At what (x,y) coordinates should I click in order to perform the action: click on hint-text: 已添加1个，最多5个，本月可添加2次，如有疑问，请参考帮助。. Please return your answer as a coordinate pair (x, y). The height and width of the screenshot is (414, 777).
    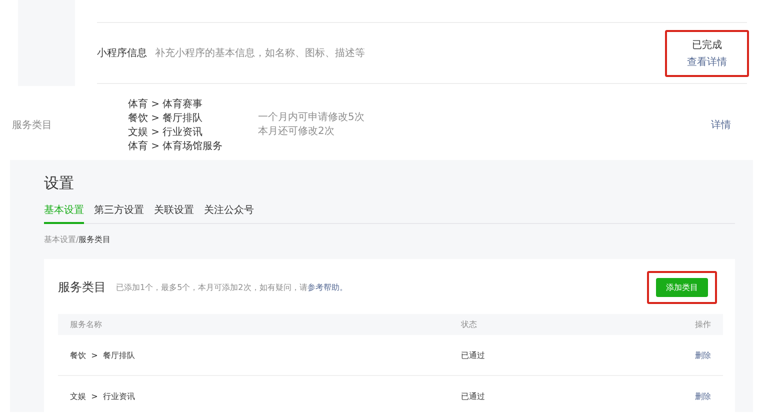
    Looking at the image, I should click on (232, 287).